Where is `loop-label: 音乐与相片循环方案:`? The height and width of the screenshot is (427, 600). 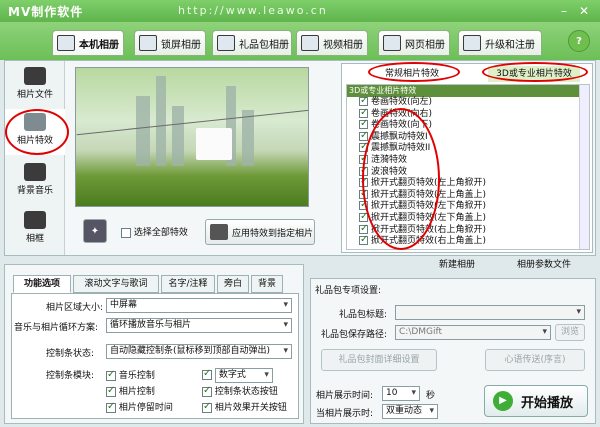 loop-label: 音乐与相片循环方案: is located at coordinates (56, 328).